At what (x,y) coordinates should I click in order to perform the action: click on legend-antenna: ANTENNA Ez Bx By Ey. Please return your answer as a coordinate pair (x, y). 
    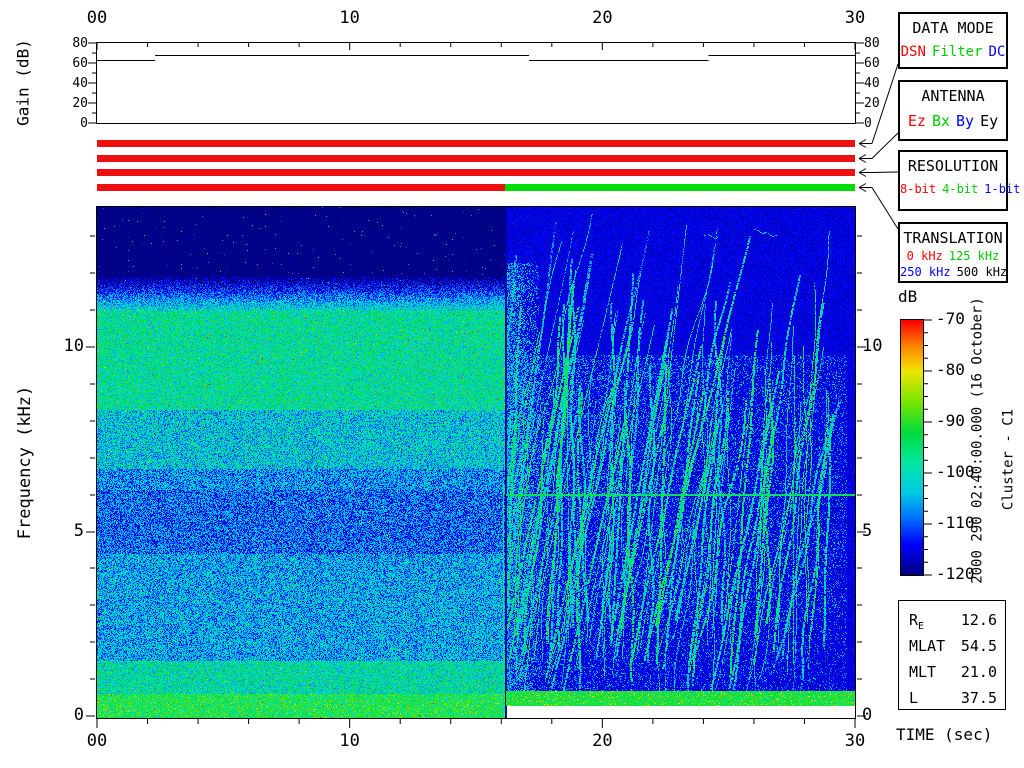
    Looking at the image, I should click on (953, 110).